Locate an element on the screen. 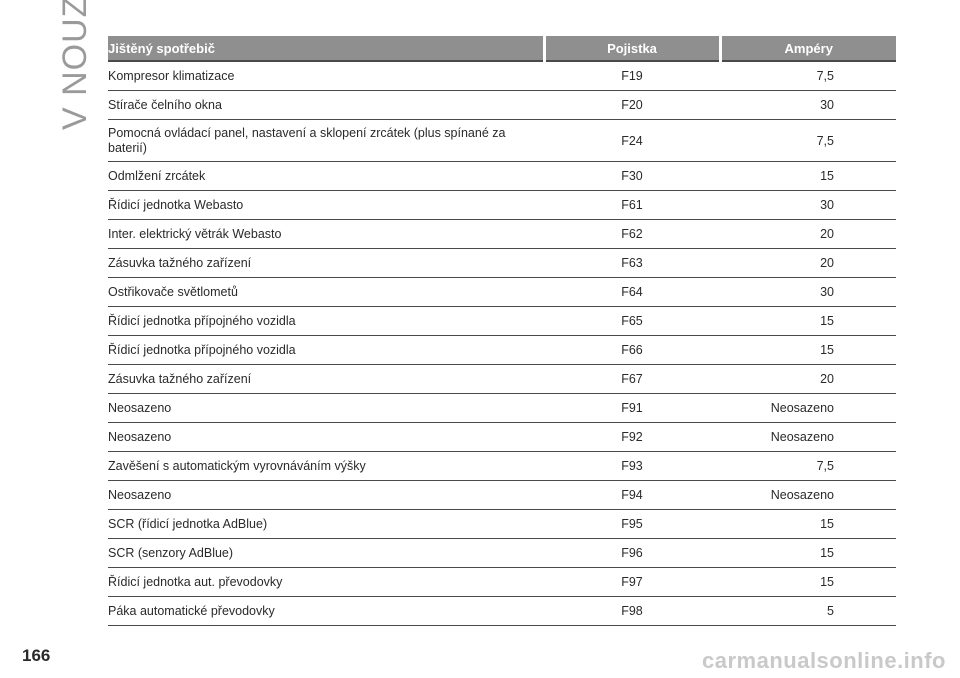  cell-fuse: F94 is located at coordinates (632, 495).